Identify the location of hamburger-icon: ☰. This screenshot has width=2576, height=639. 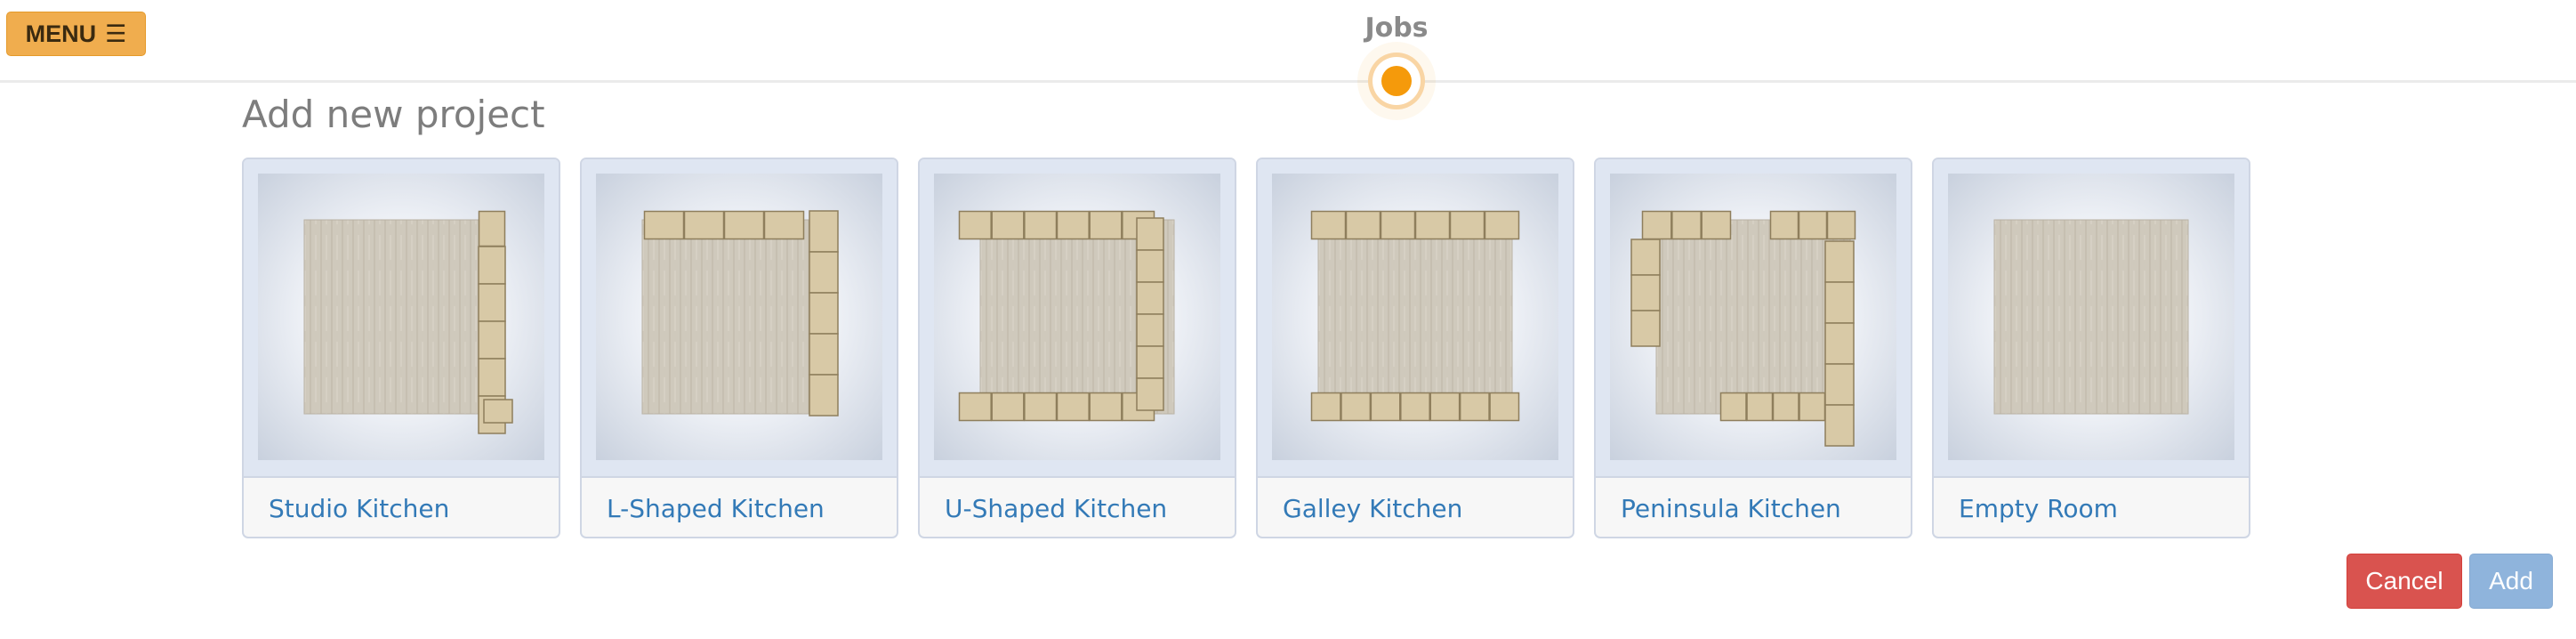
(116, 33).